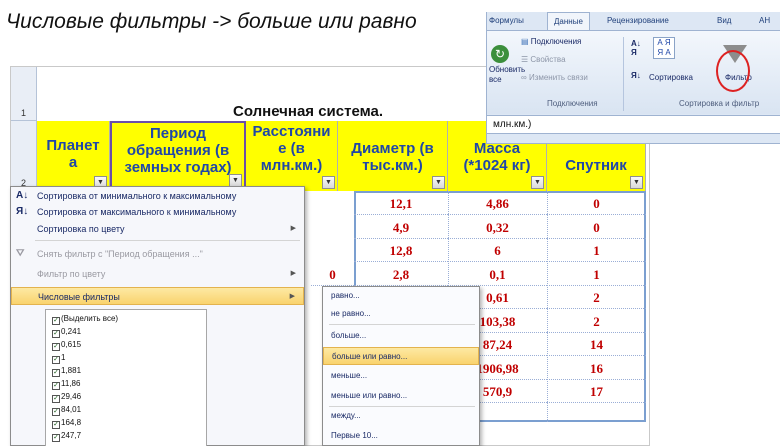 Image resolution: width=780 pixels, height=446 pixels. What do you see at coordinates (568, 21) in the screenshot?
I see `tab-data: Данные` at bounding box center [568, 21].